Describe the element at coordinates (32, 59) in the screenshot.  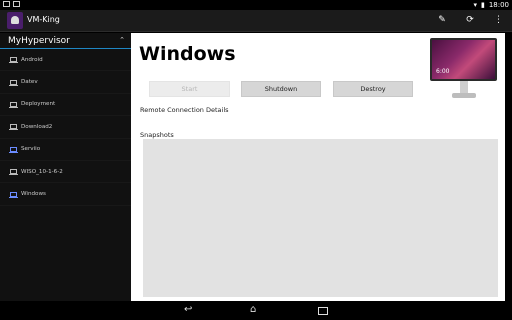
I see `sidebar-item-label: Android` at that location.